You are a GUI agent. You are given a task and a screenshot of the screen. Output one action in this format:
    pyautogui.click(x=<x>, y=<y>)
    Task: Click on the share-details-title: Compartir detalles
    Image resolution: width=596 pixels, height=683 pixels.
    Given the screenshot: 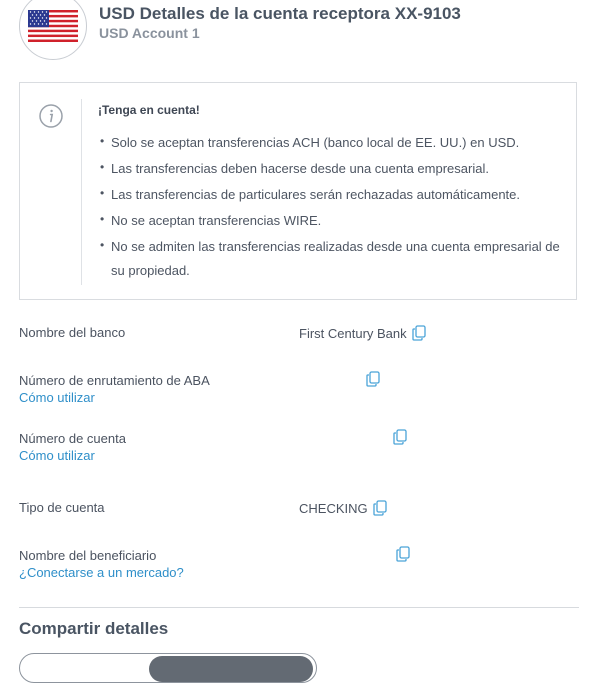 What is the action you would take?
    pyautogui.click(x=94, y=628)
    